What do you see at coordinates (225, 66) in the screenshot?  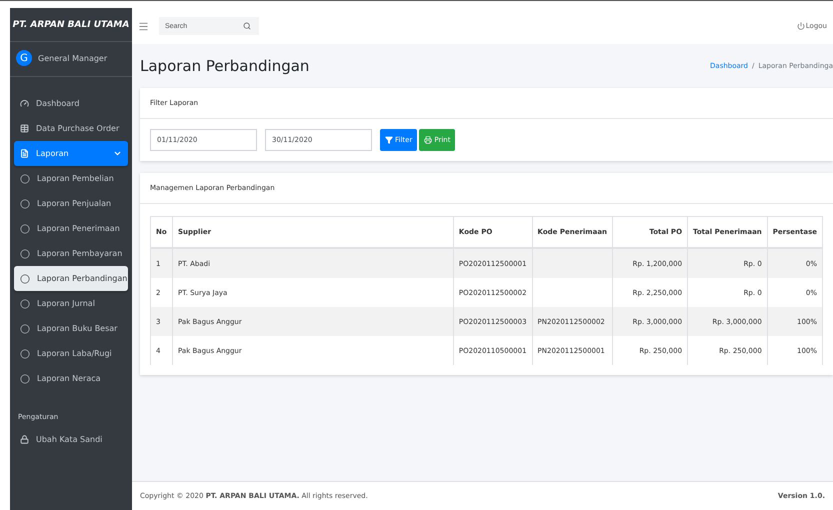 I see `page-title: Laporan Perbandingan` at bounding box center [225, 66].